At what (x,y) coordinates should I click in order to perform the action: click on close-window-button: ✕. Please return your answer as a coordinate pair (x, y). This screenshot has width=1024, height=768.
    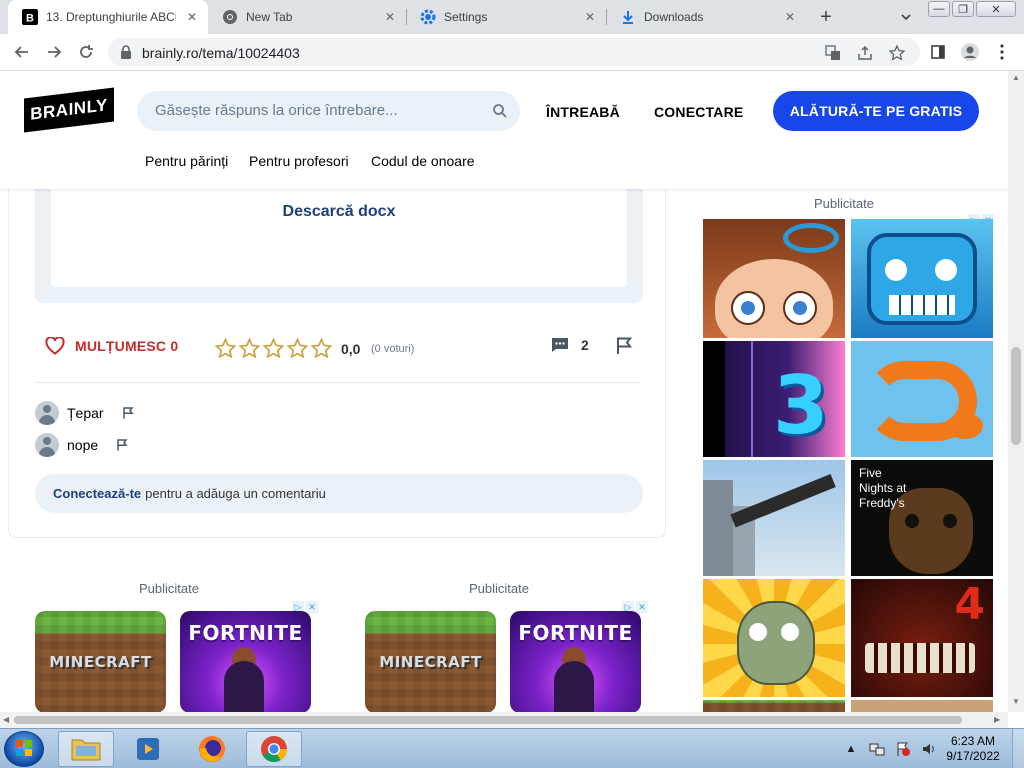
    Looking at the image, I should click on (996, 9).